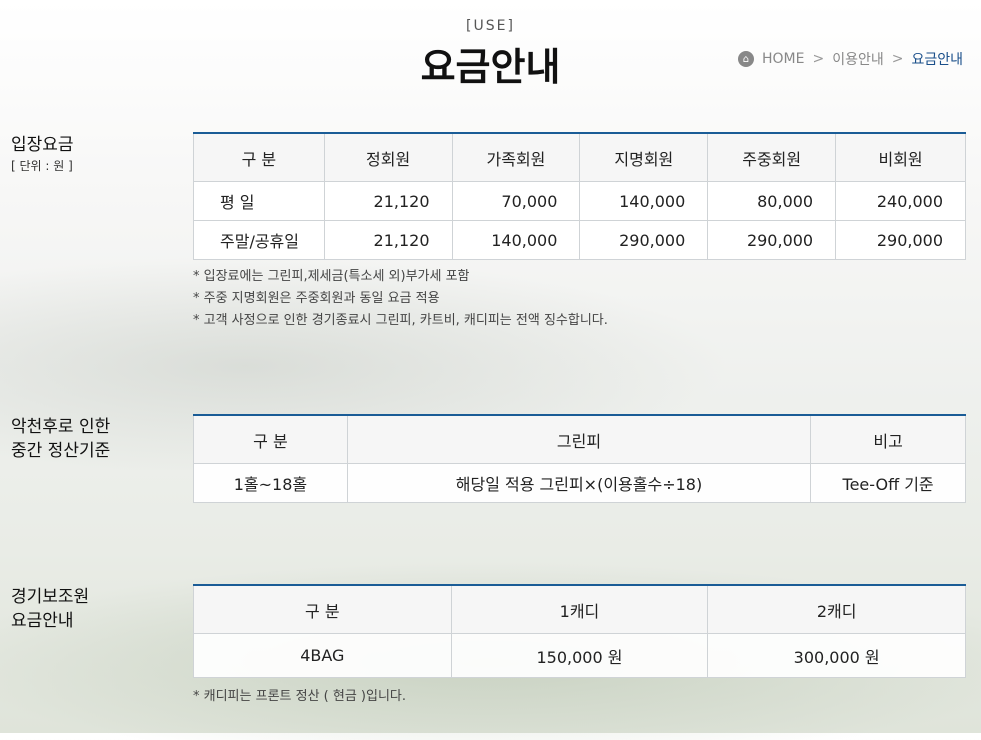 This screenshot has height=740, width=981. Describe the element at coordinates (50, 609) in the screenshot. I see `caddie-section-title: 경기보조원 요금안내` at that location.